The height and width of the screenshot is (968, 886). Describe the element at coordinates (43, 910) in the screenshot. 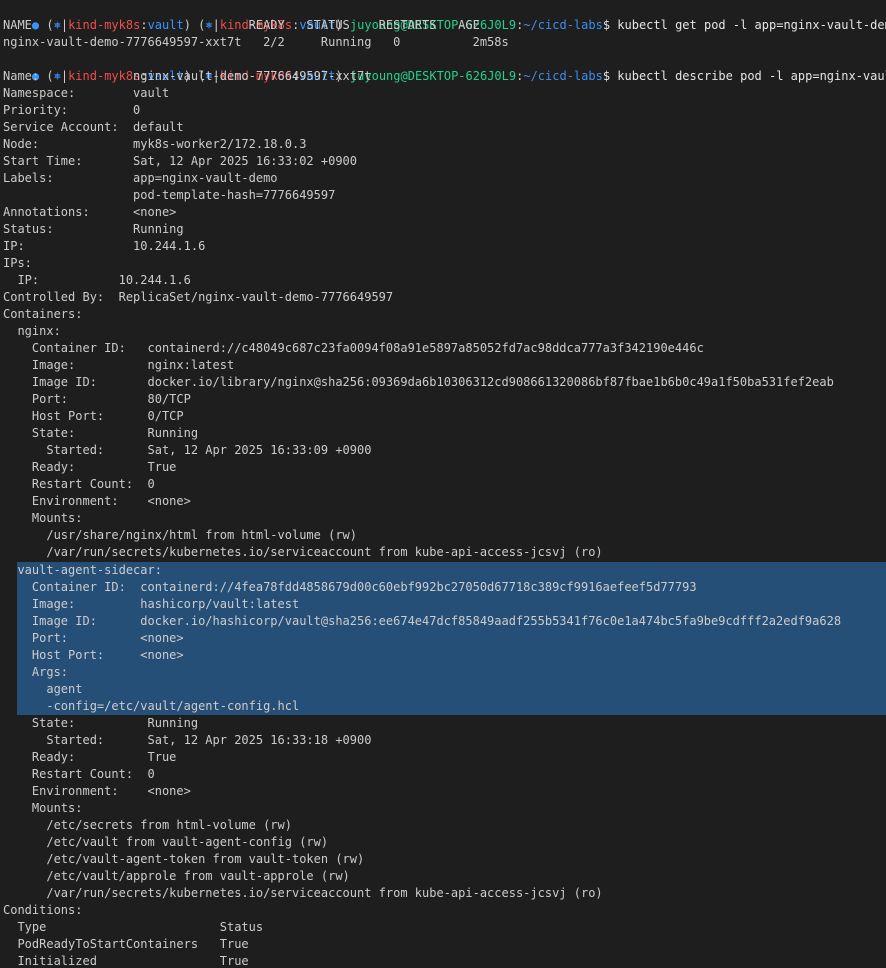

I see `output-line: Conditions:` at that location.